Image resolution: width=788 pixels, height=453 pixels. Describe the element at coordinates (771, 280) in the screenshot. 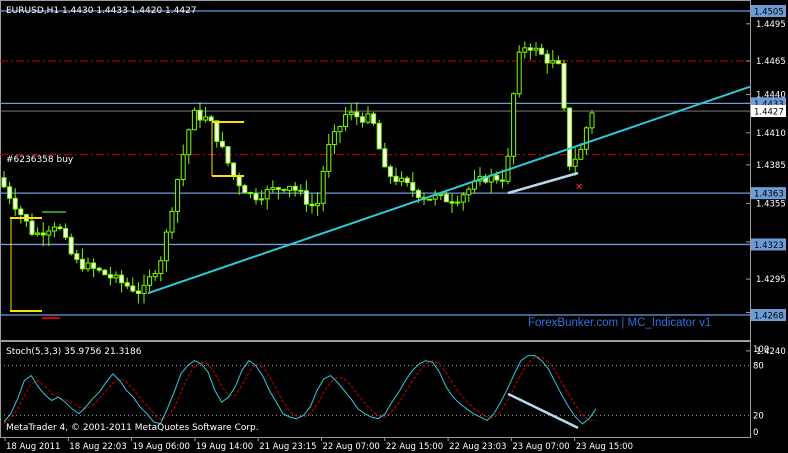

I see `price-tick-label: 1.4295` at that location.